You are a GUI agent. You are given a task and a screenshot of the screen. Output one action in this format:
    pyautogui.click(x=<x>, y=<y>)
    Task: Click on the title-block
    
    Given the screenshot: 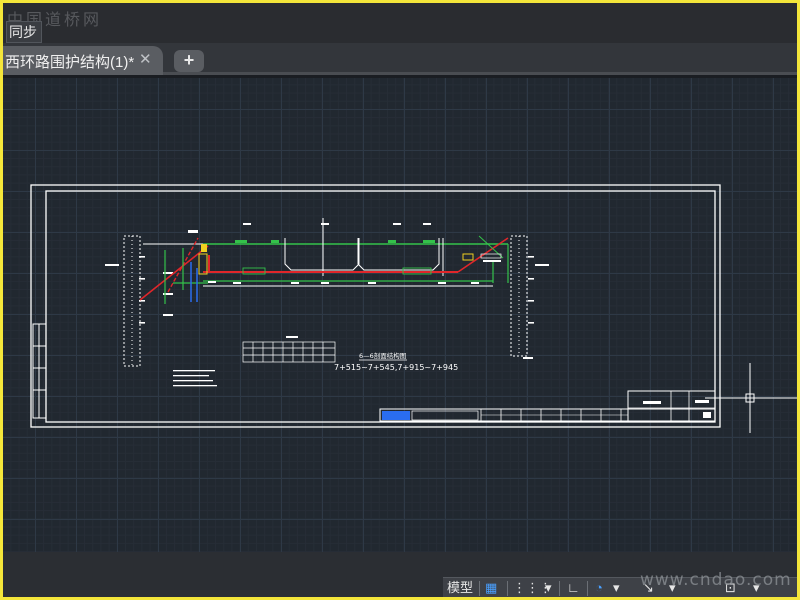 What is the action you would take?
    pyautogui.click(x=547, y=406)
    